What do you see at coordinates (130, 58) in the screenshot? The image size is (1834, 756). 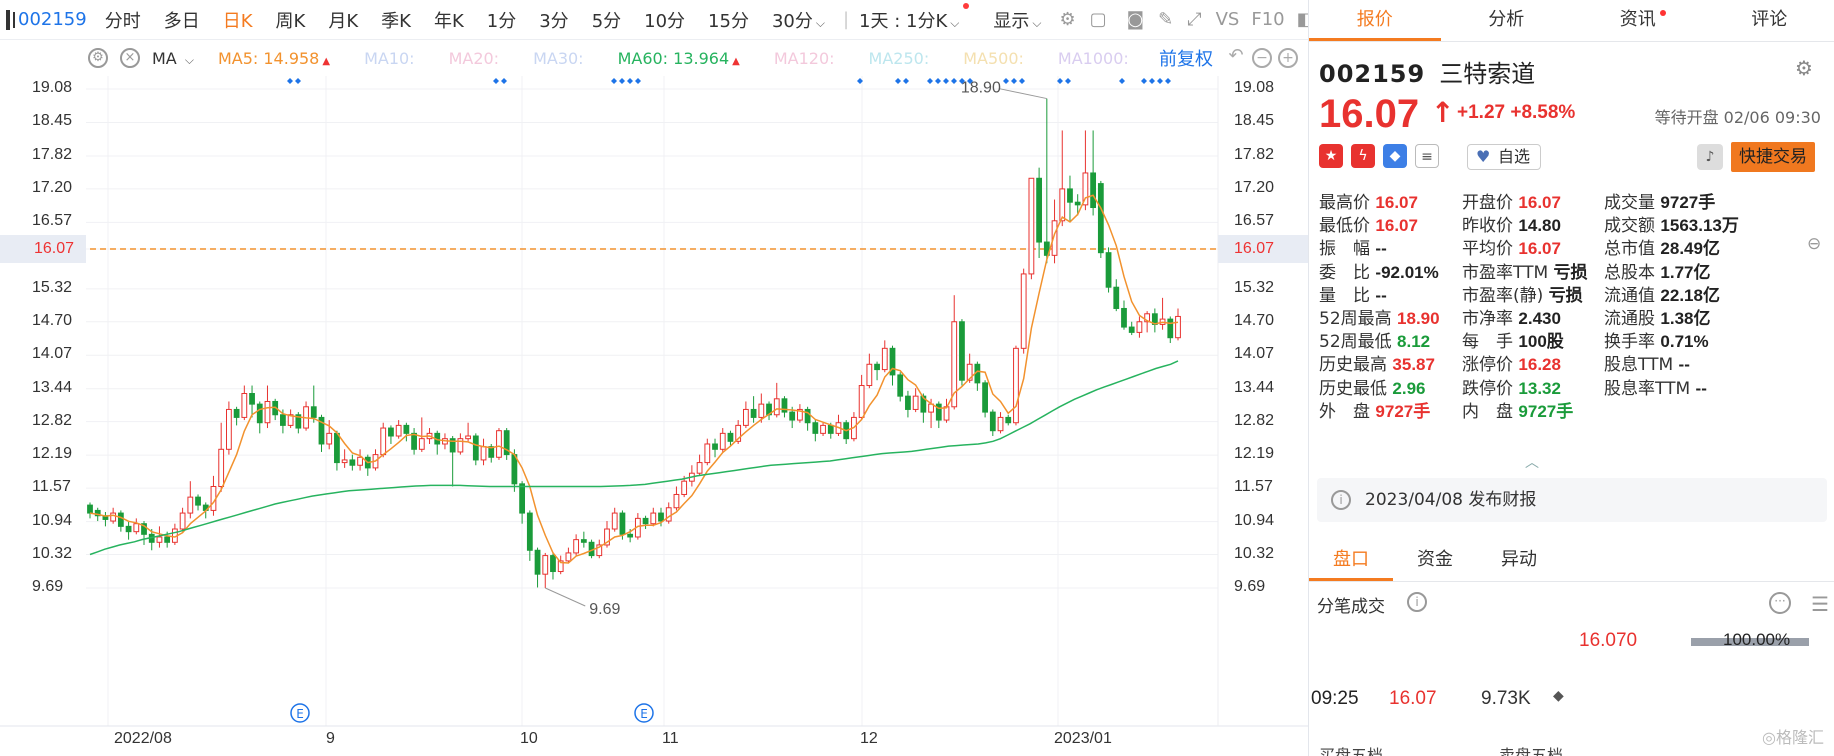 I see `close-icon: ×` at bounding box center [130, 58].